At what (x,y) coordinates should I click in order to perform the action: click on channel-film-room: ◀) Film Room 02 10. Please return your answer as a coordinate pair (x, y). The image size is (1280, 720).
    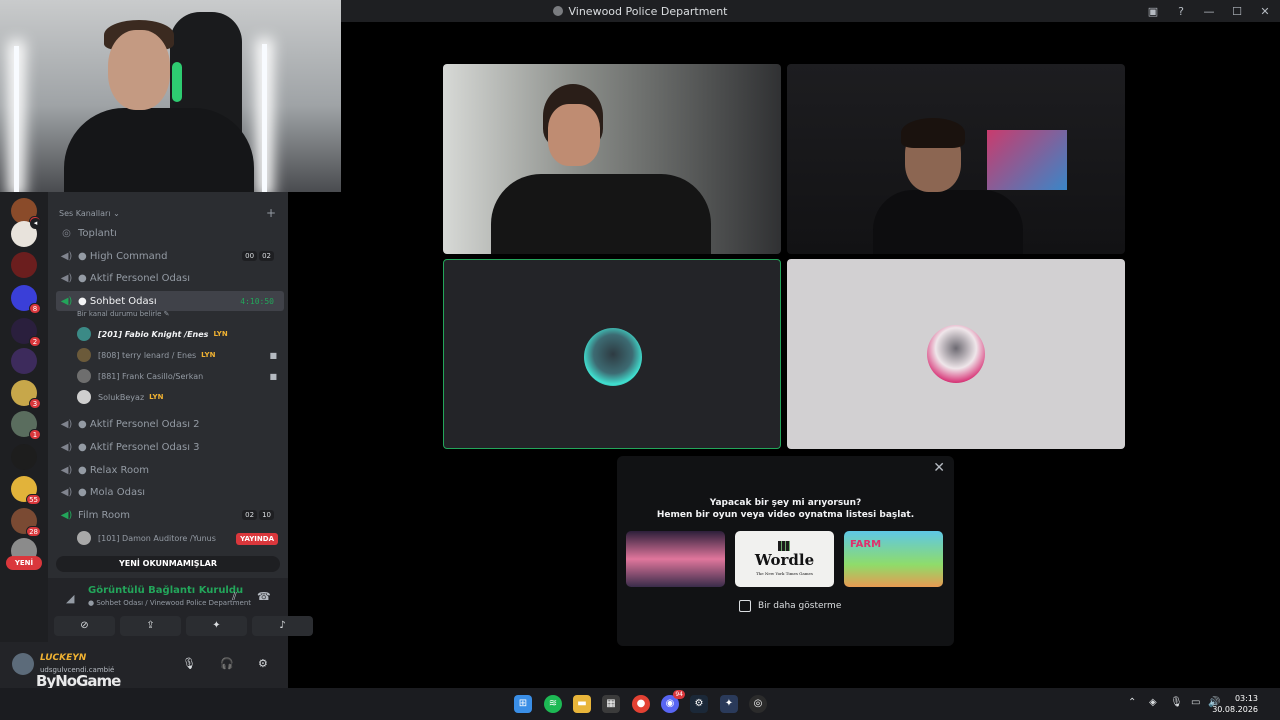
    Looking at the image, I should click on (170, 515).